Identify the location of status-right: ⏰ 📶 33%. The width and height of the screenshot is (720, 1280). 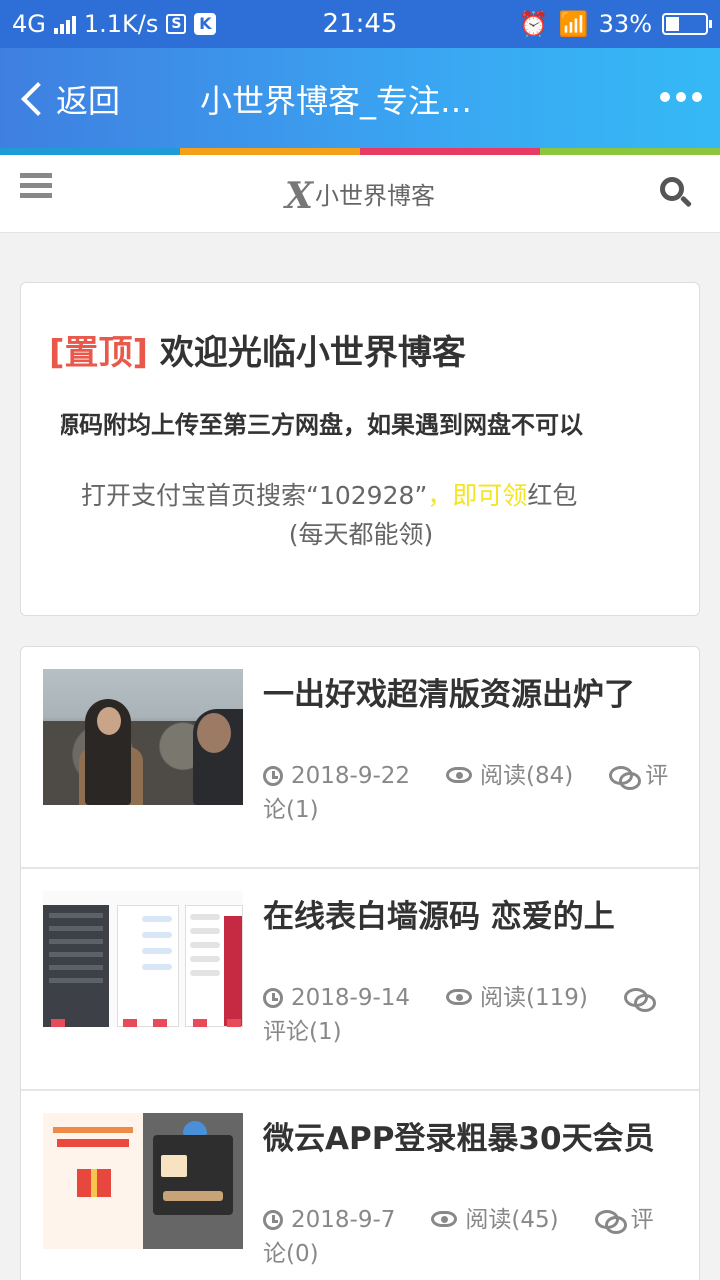
(615, 24).